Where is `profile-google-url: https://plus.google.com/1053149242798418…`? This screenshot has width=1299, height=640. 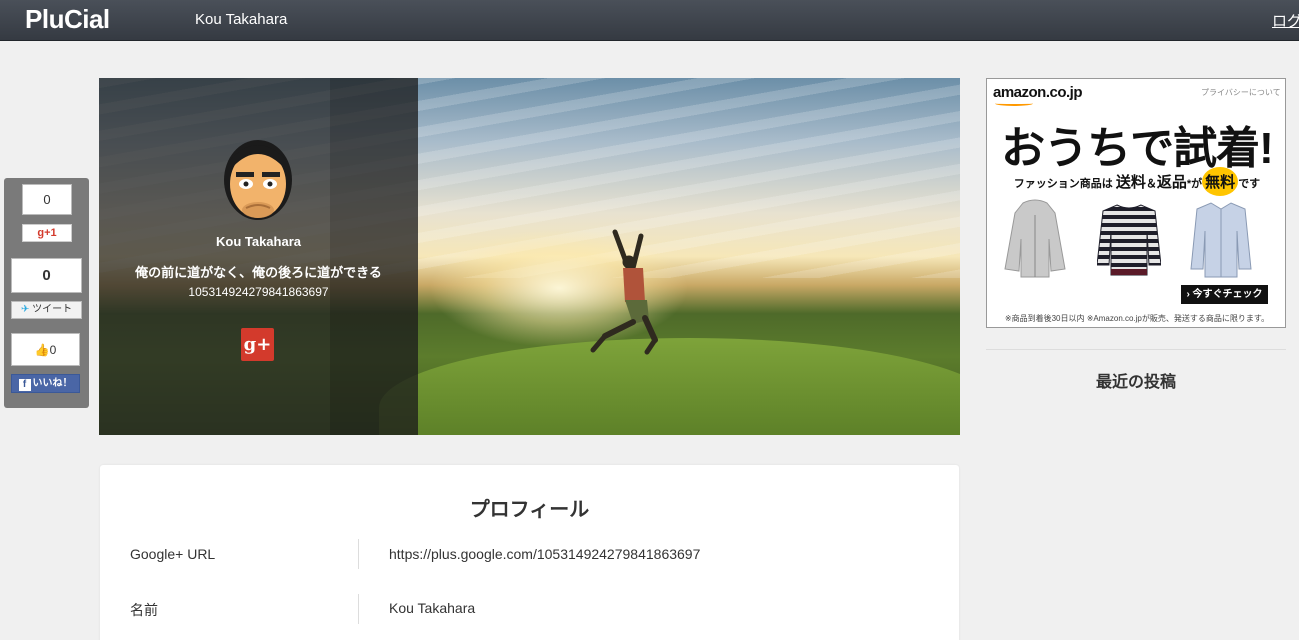 profile-google-url: https://plus.google.com/1053149242798418… is located at coordinates (544, 554).